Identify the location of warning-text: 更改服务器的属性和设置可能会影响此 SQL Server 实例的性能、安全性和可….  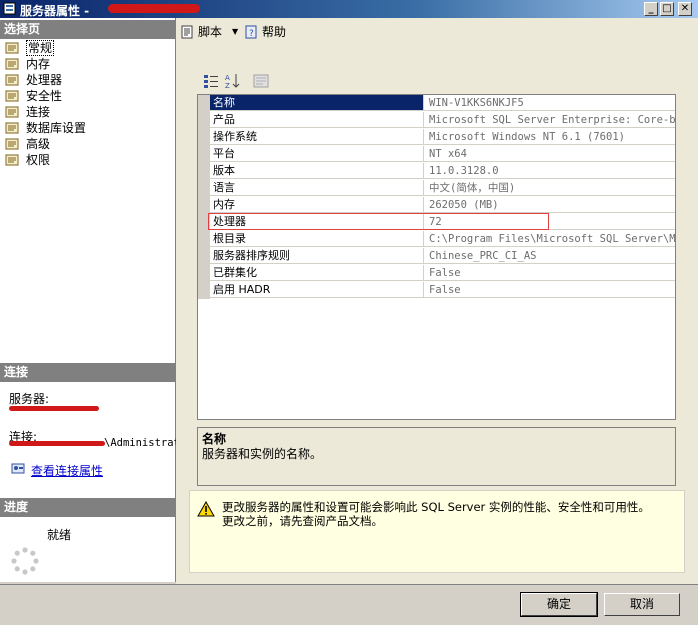
(449, 514).